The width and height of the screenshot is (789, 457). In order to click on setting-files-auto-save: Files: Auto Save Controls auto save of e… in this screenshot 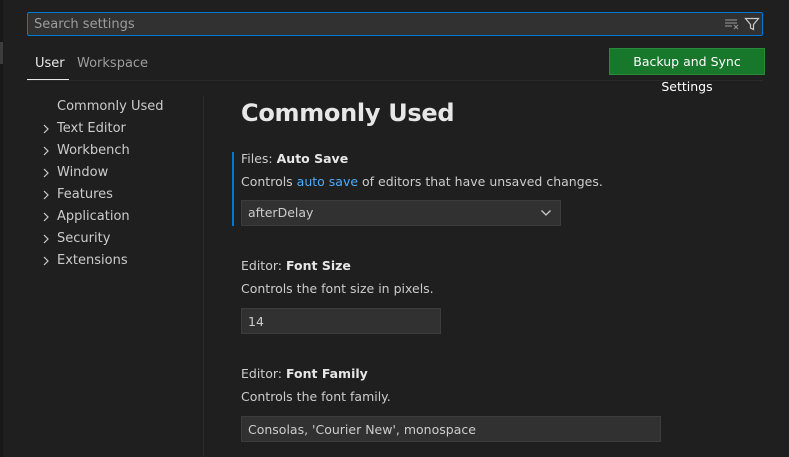, I will do `click(422, 170)`.